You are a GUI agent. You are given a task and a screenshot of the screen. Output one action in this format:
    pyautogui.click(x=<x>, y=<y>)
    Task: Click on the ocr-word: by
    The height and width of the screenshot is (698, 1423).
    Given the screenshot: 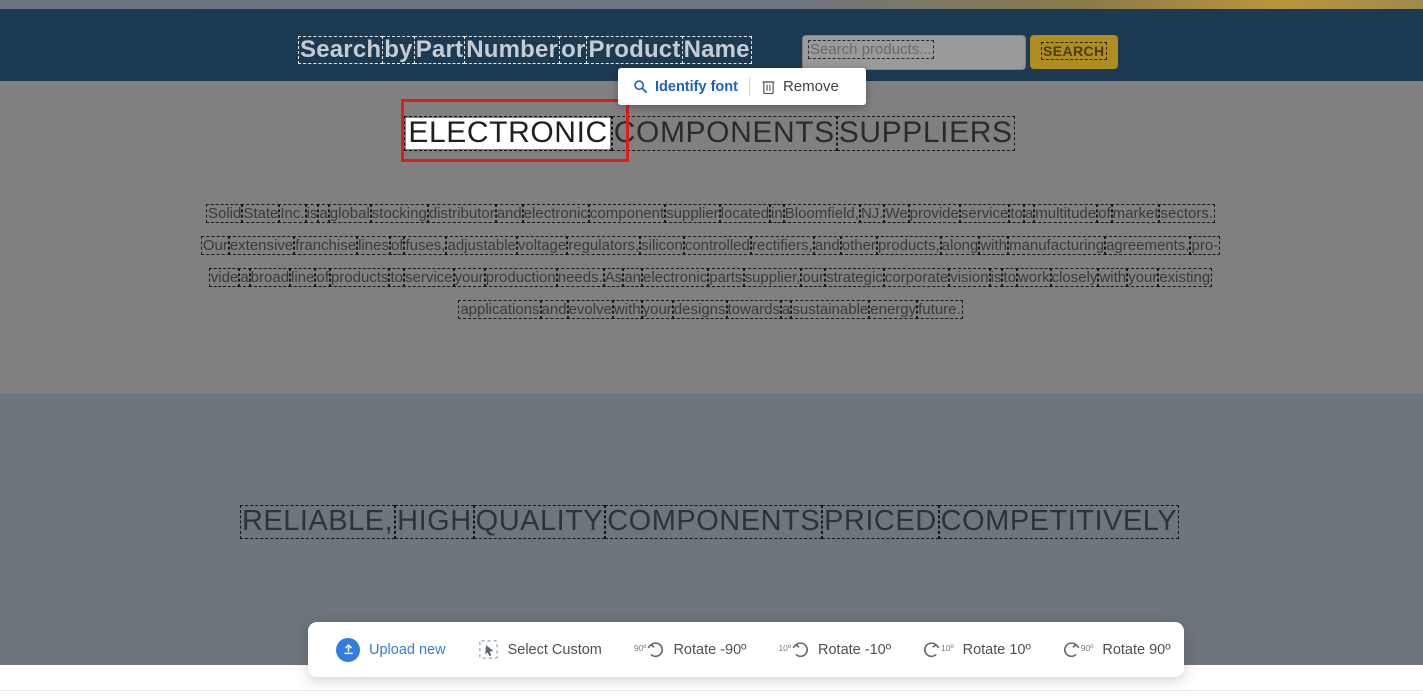 What is the action you would take?
    pyautogui.click(x=398, y=50)
    